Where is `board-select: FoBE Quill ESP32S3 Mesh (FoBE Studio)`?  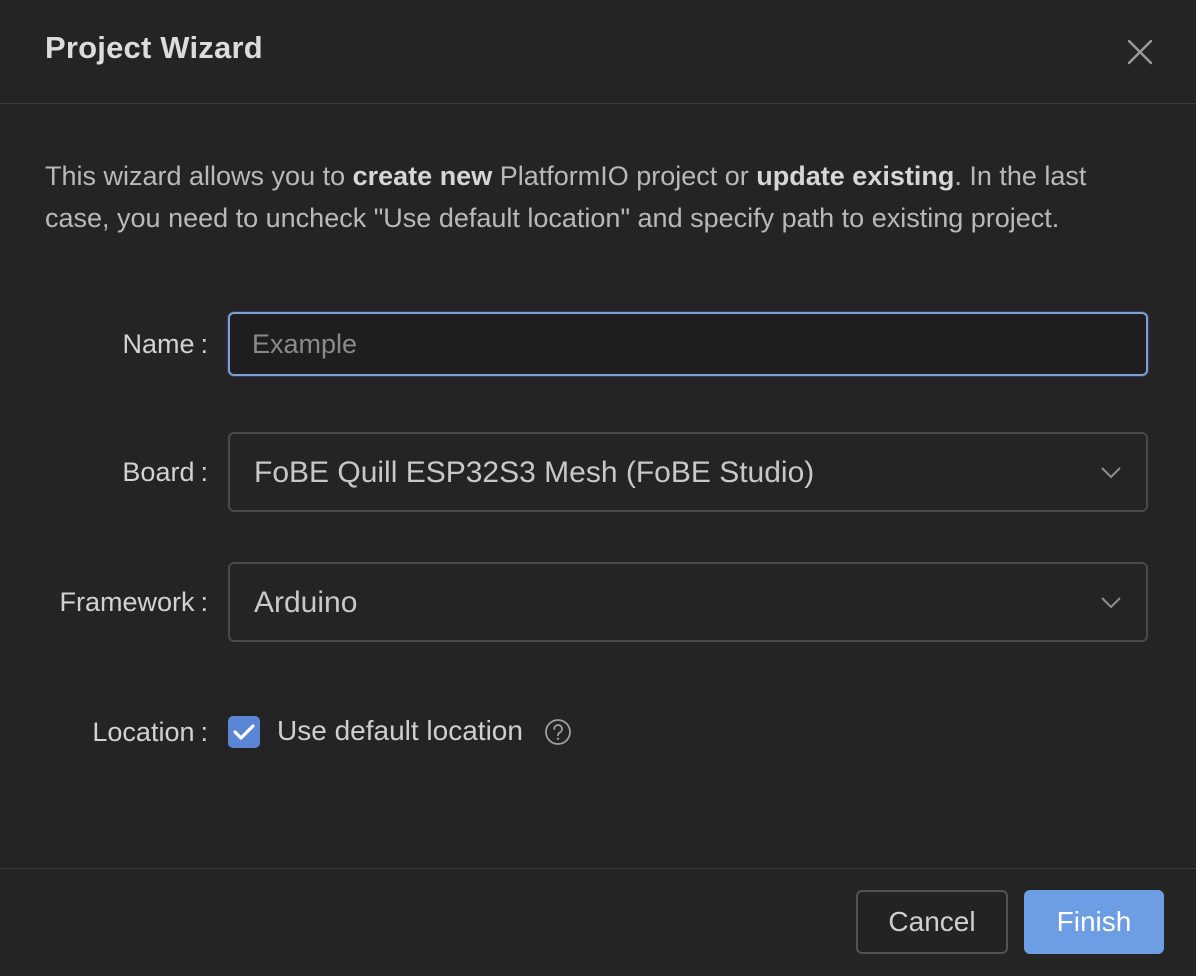 board-select: FoBE Quill ESP32S3 Mesh (FoBE Studio) is located at coordinates (688, 472).